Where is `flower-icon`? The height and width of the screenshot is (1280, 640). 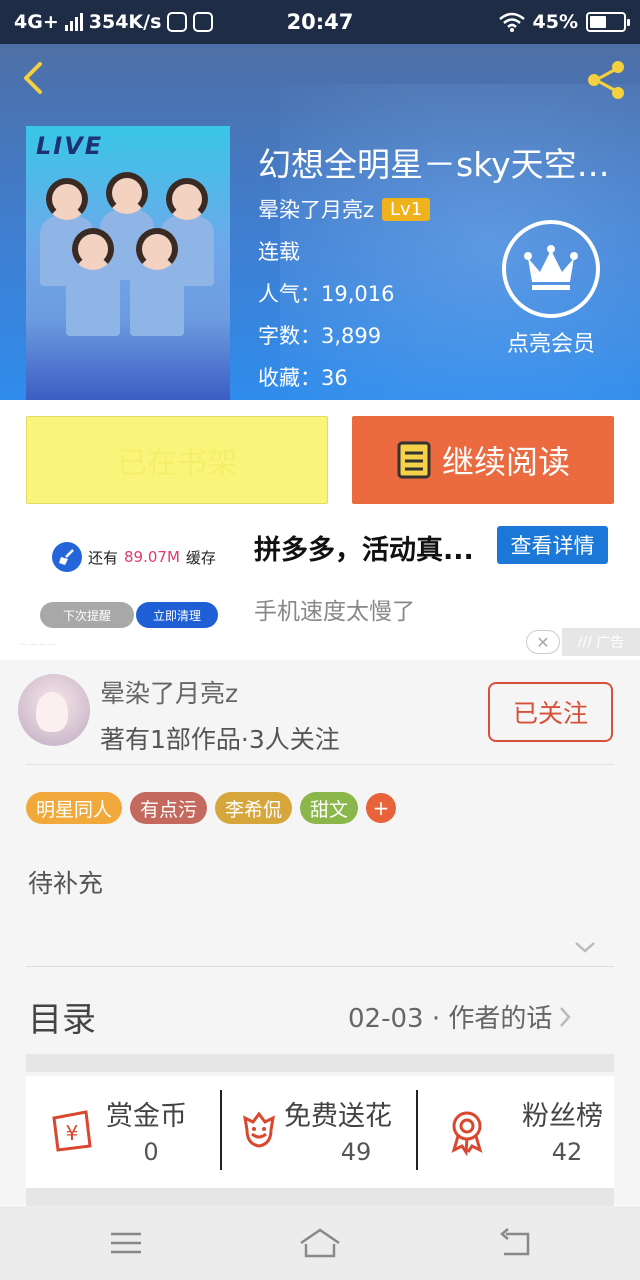
flower-icon is located at coordinates (259, 1129).